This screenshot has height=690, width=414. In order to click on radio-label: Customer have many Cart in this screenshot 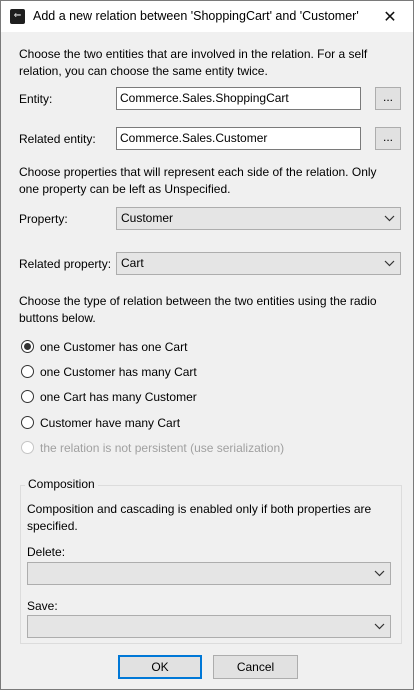, I will do `click(110, 423)`.